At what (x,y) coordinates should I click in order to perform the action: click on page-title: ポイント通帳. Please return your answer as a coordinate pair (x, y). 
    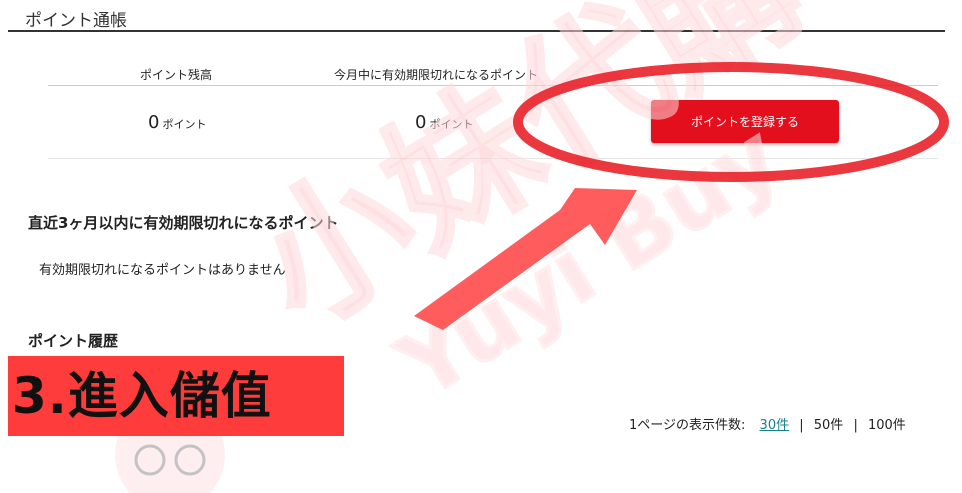
    Looking at the image, I should click on (76, 21).